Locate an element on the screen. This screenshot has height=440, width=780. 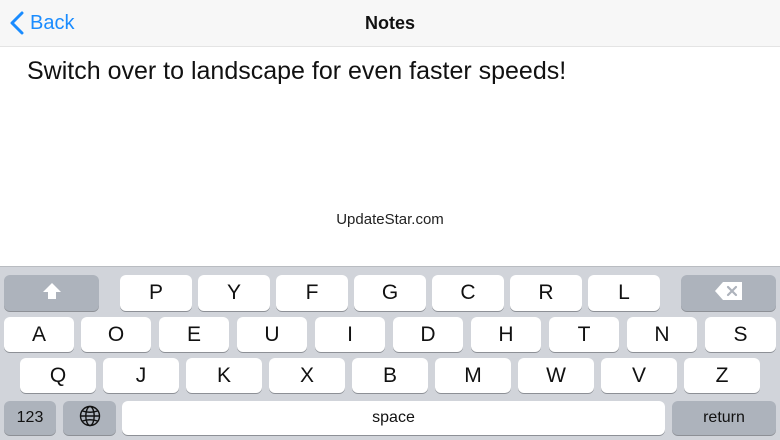
key-f: F is located at coordinates (312, 293).